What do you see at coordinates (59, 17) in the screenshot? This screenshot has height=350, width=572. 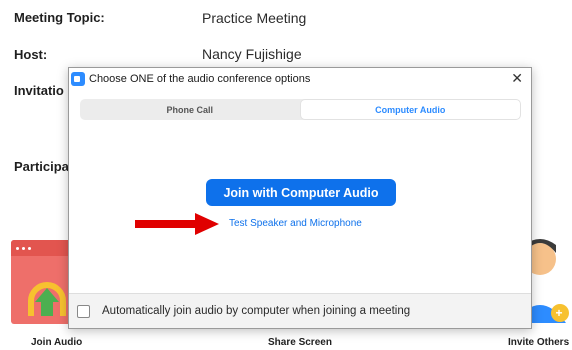 I see `meeting-topic-label: Meeting Topic:` at bounding box center [59, 17].